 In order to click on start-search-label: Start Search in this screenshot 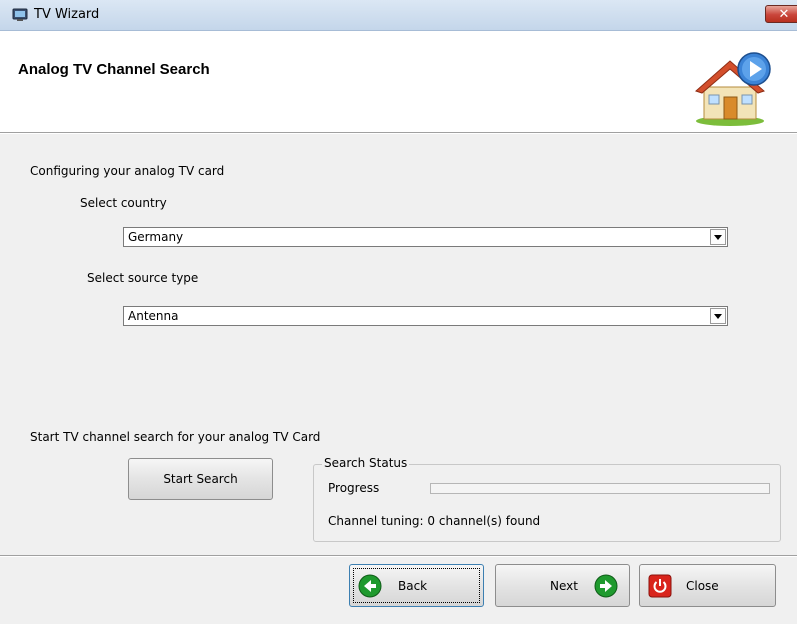, I will do `click(200, 479)`.